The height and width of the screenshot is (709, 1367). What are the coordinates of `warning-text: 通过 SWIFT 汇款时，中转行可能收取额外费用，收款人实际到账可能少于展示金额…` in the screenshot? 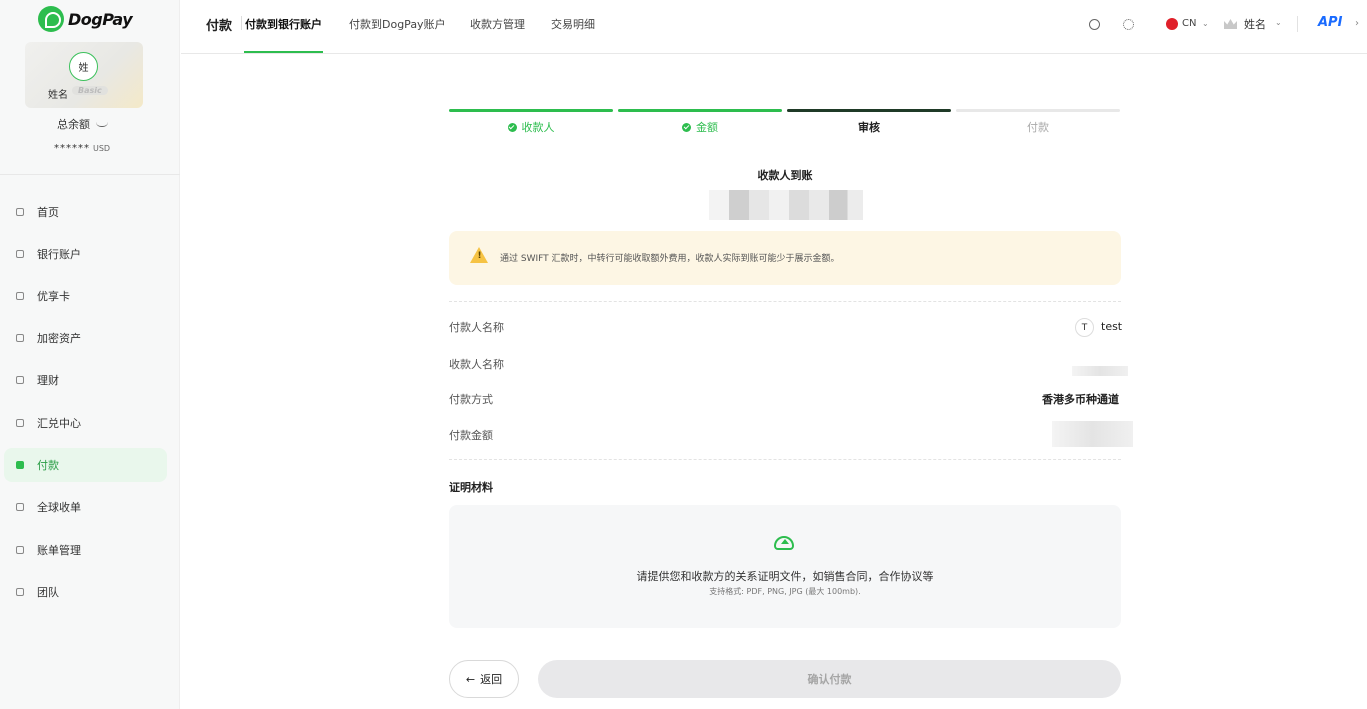 It's located at (670, 259).